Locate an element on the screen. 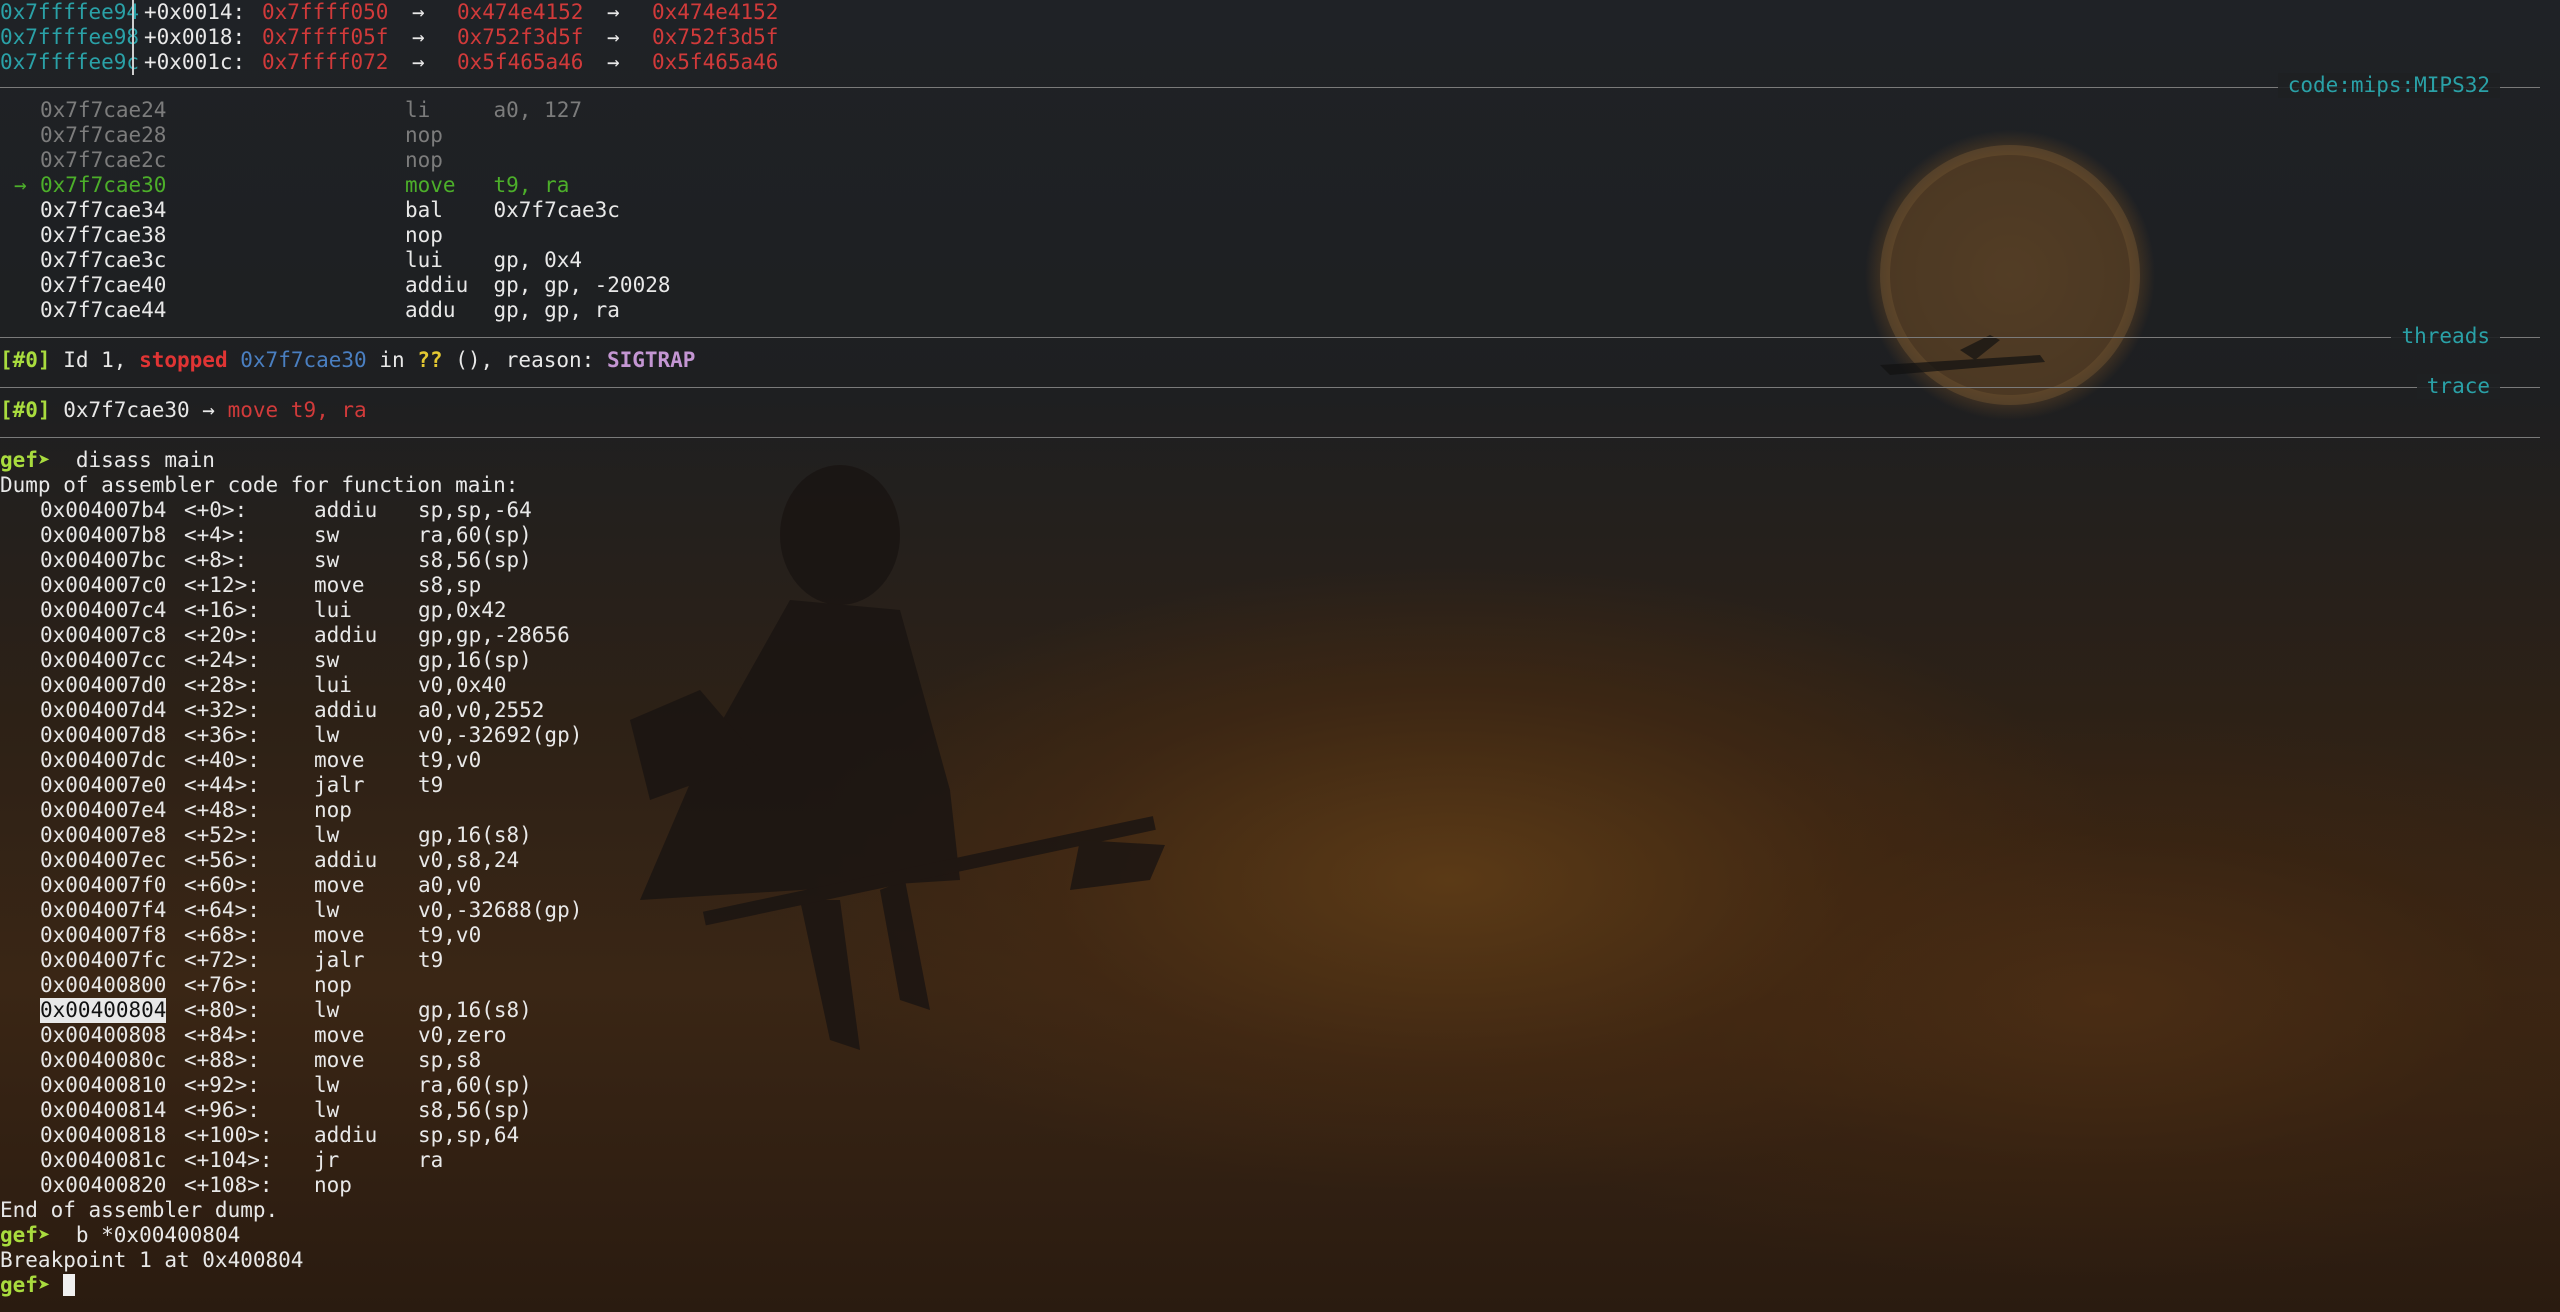  disasm-off: <+80>: is located at coordinates (222, 1010).